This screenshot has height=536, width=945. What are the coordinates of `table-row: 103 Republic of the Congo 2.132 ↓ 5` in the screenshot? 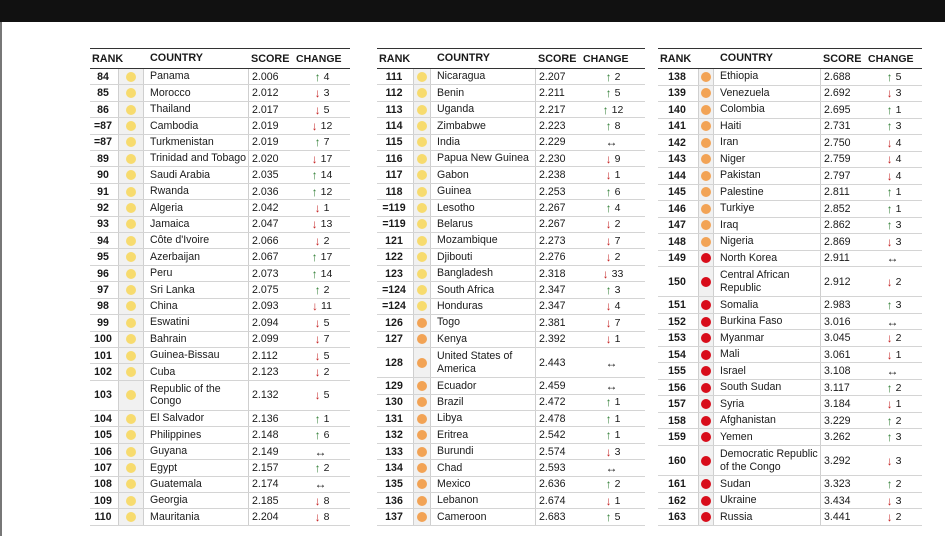 It's located at (220, 395).